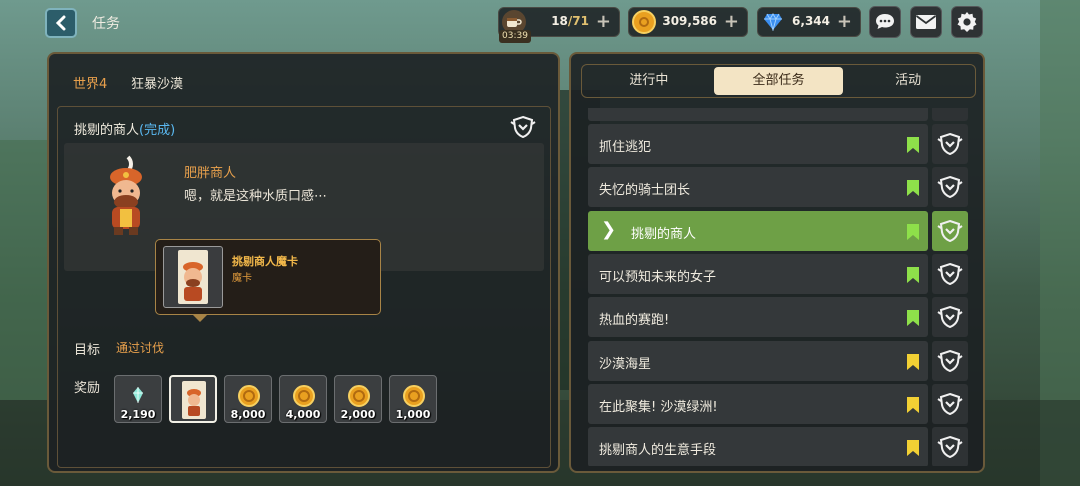 Image resolution: width=1080 pixels, height=486 pixels. Describe the element at coordinates (758, 187) in the screenshot. I see `quest-row-button: 失忆的骑士团长` at that location.